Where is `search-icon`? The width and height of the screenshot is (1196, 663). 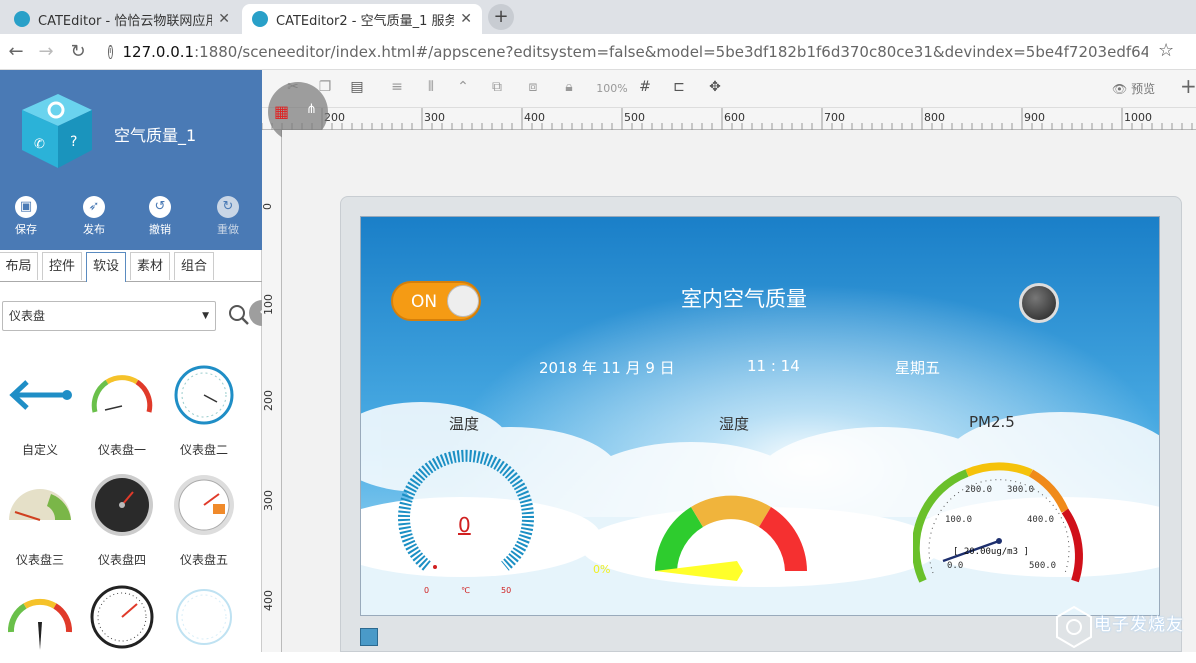 search-icon is located at coordinates (239, 315).